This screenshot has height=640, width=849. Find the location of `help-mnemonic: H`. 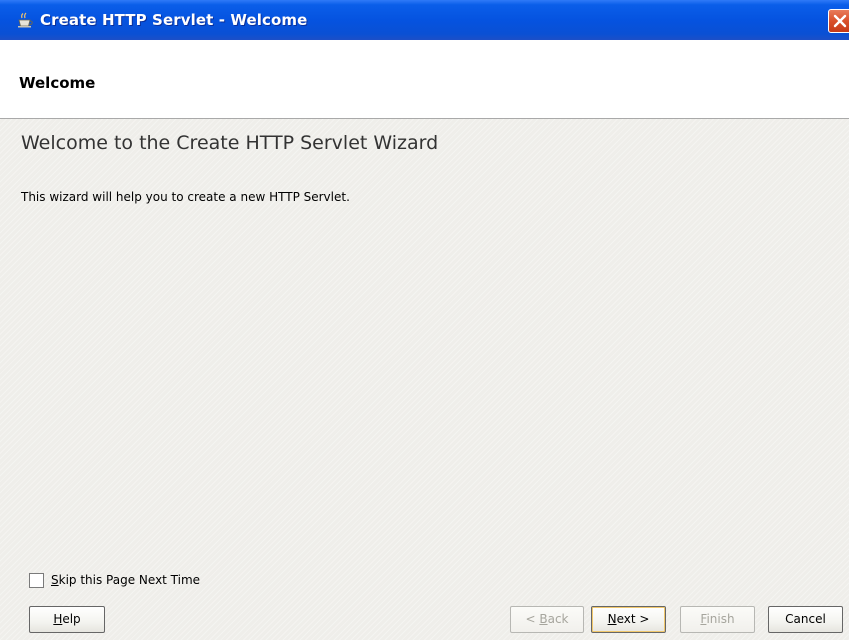

help-mnemonic: H is located at coordinates (58, 619).